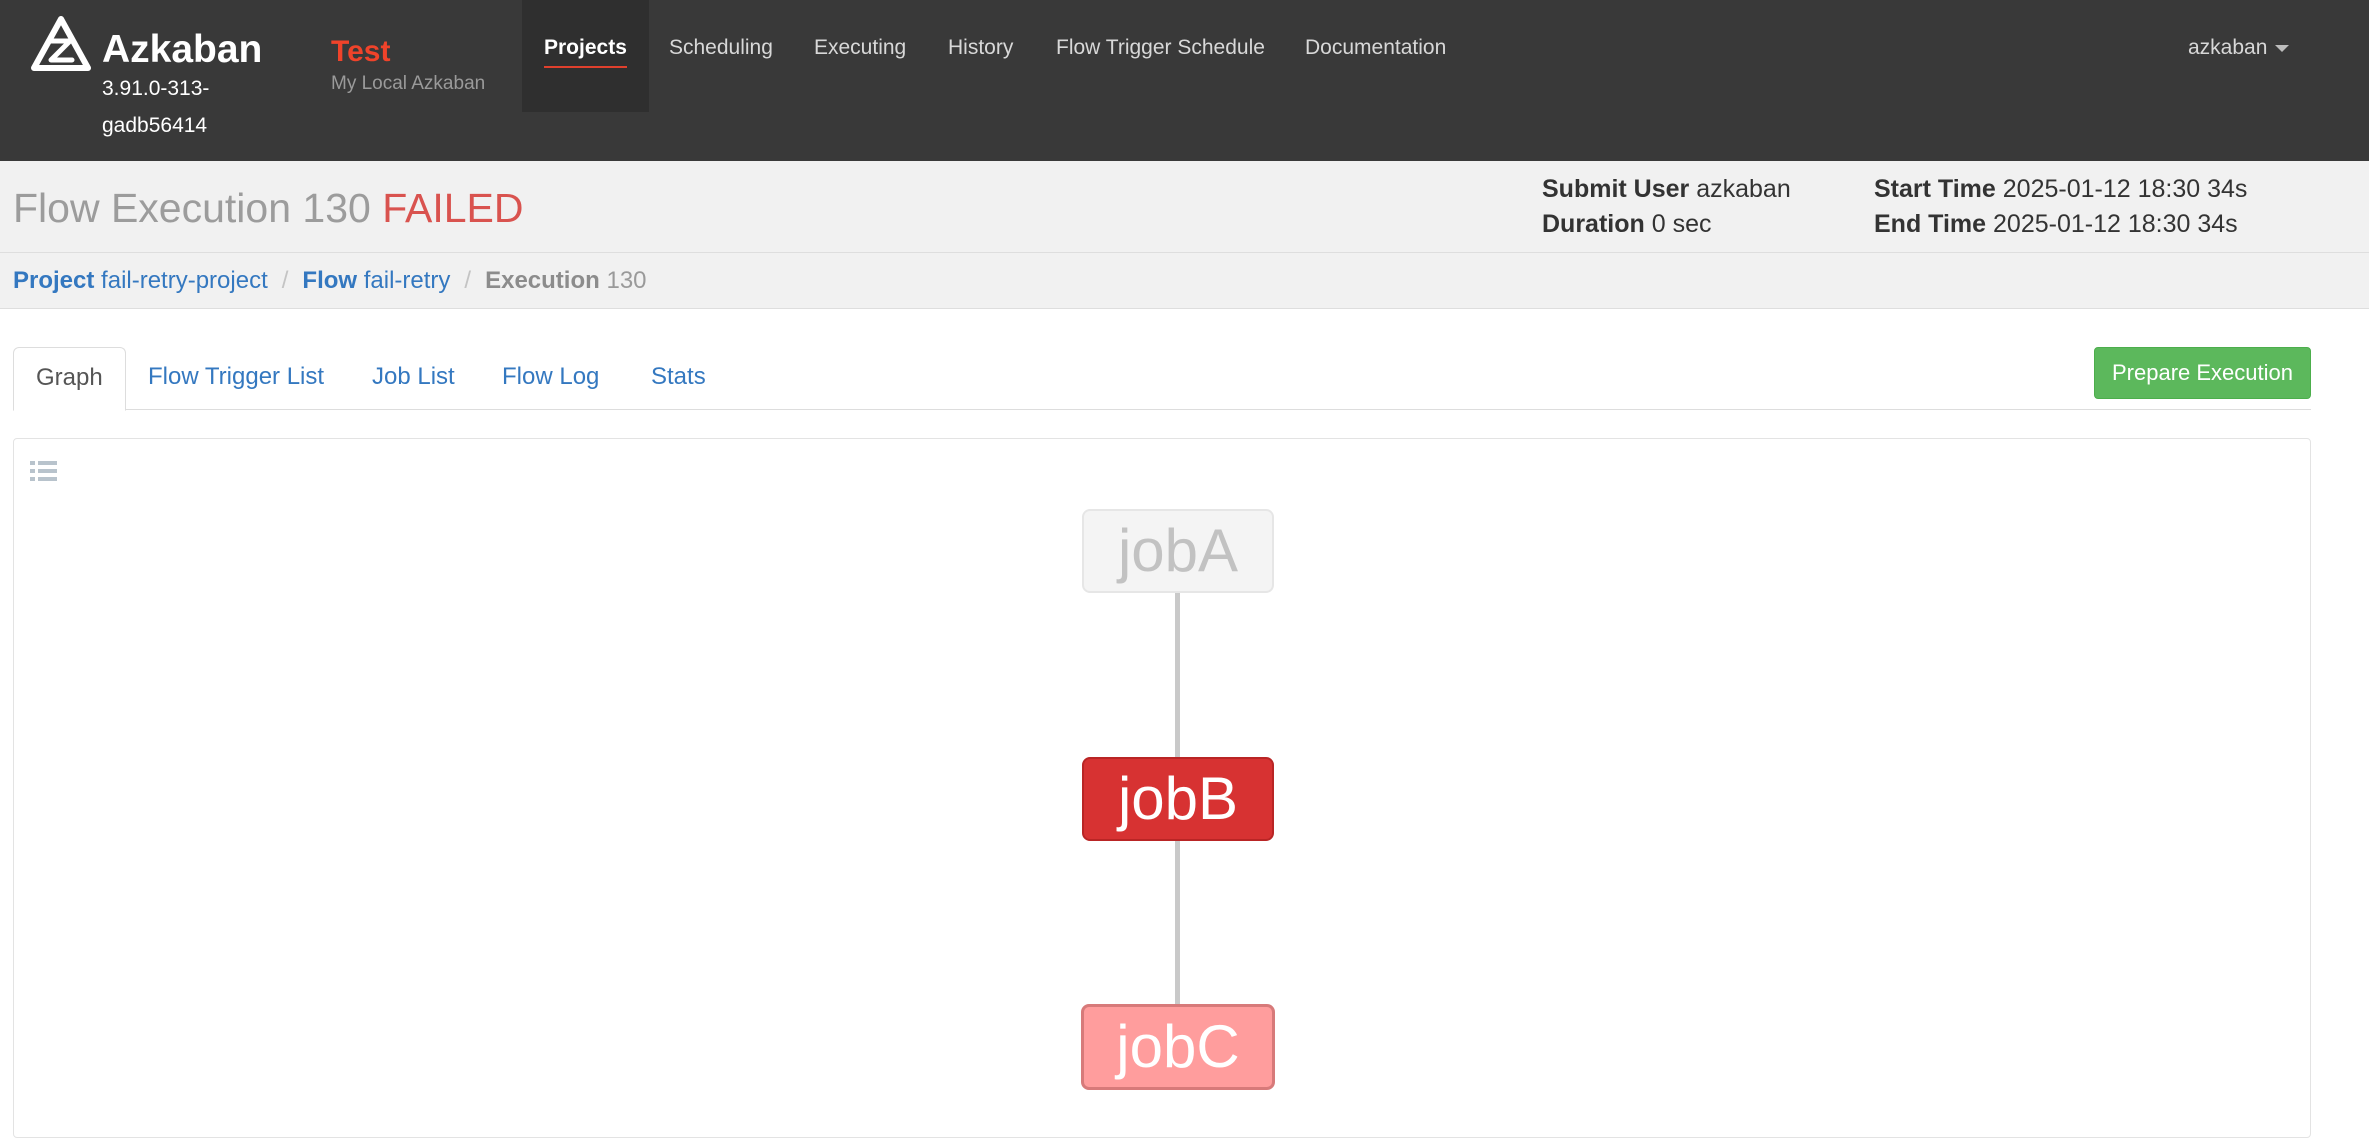  I want to click on nav-history: History, so click(980, 56).